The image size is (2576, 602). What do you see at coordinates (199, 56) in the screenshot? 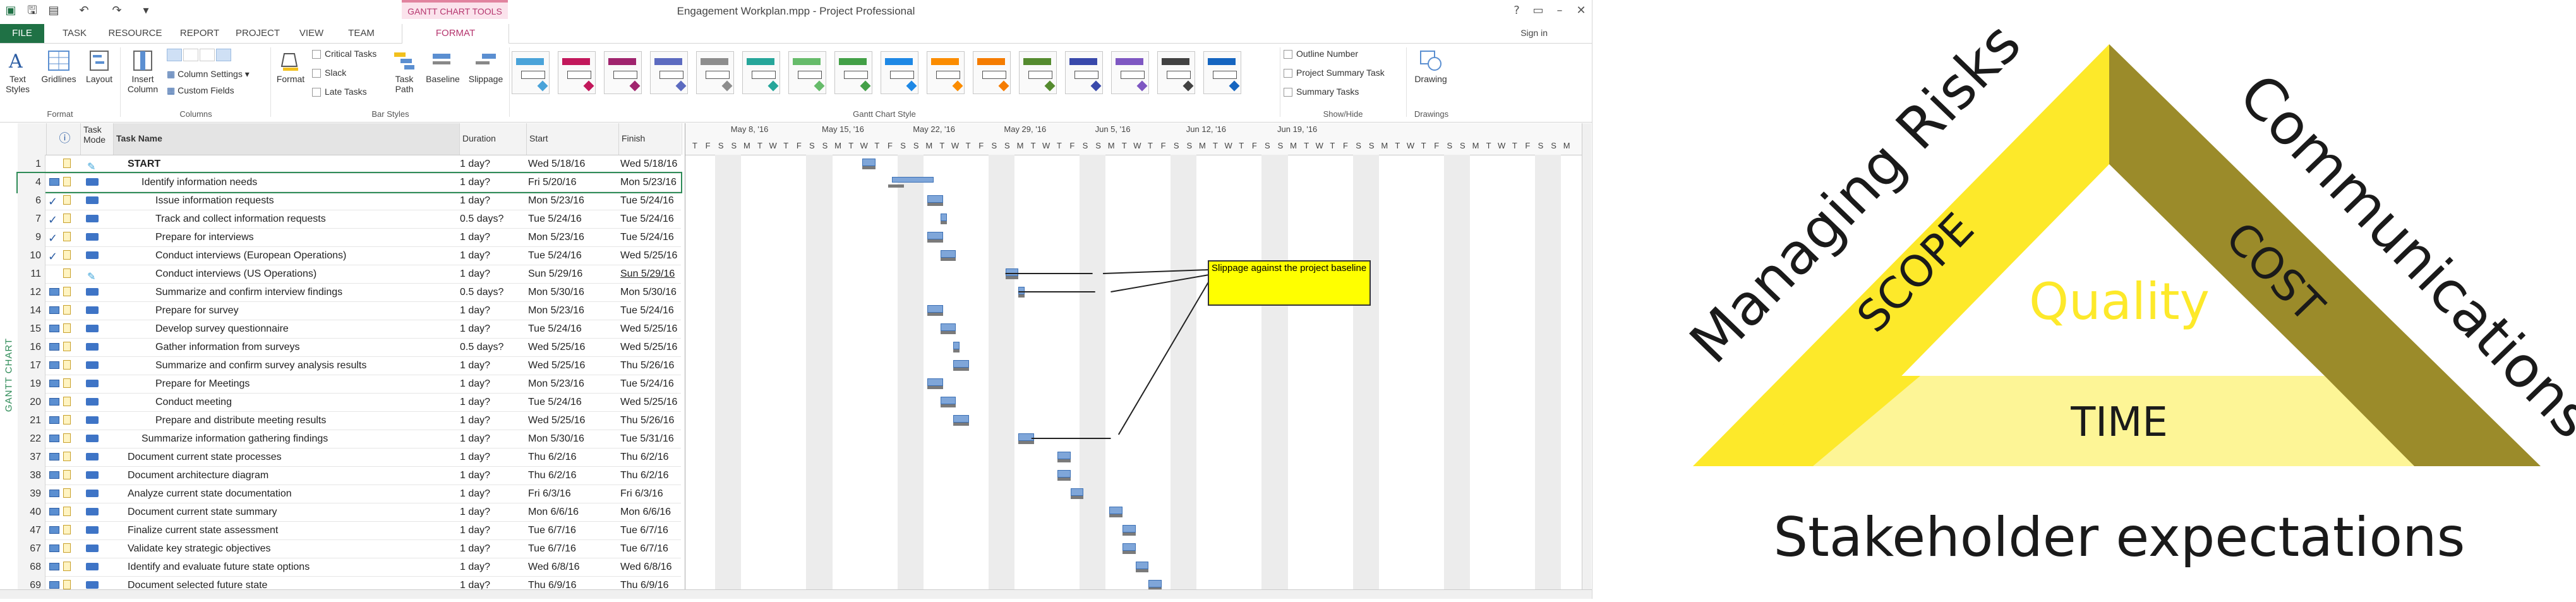
I see `align-buttons` at bounding box center [199, 56].